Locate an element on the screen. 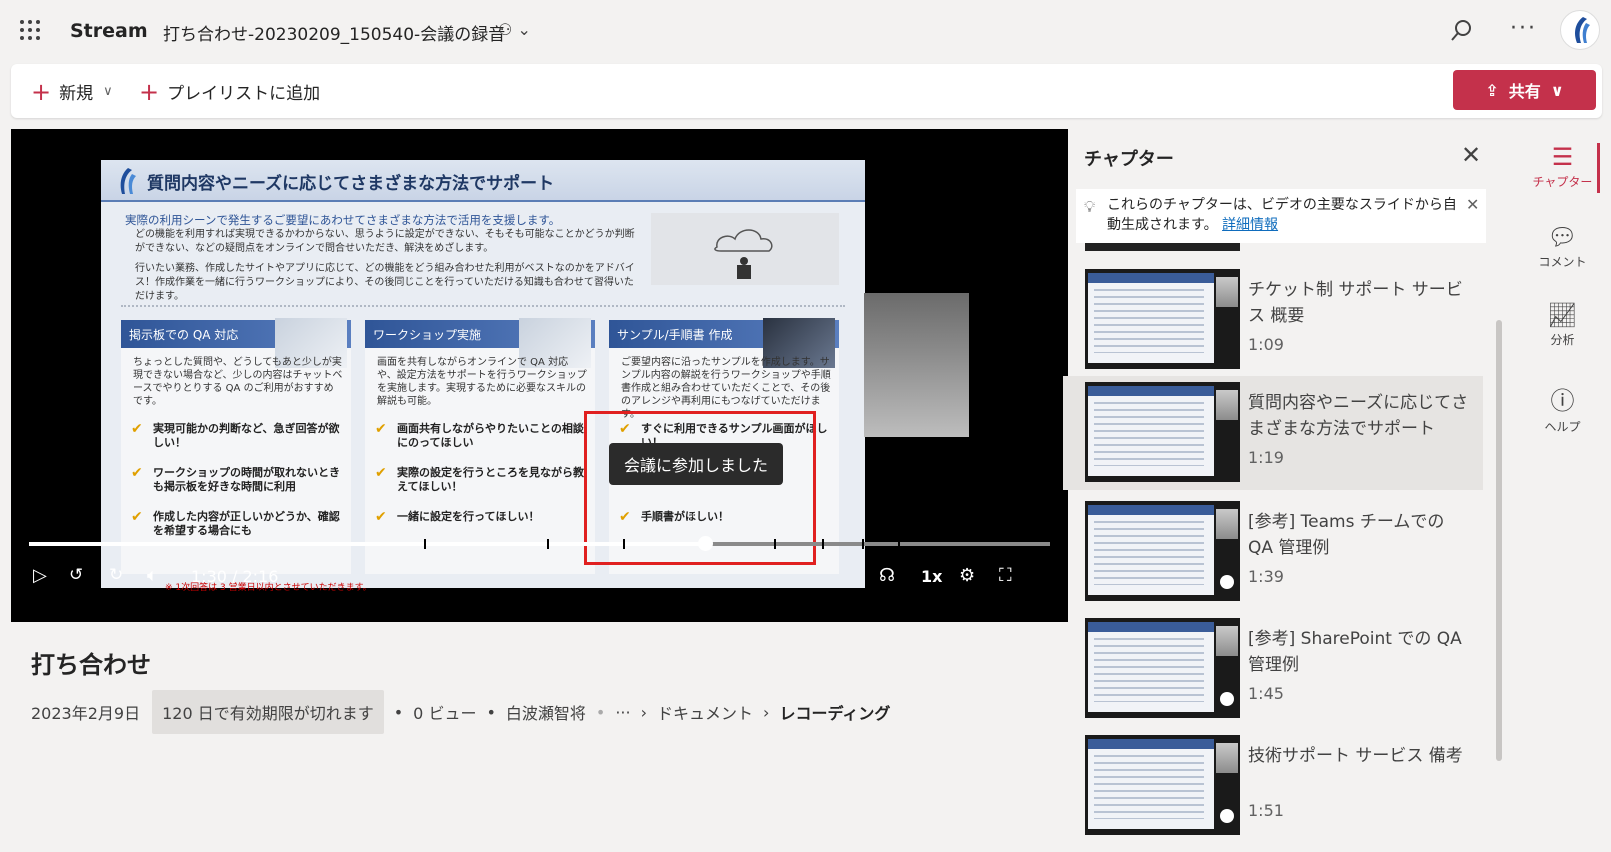 This screenshot has width=1611, height=852. title-actions: ⚇ ⌄ is located at coordinates (514, 29).